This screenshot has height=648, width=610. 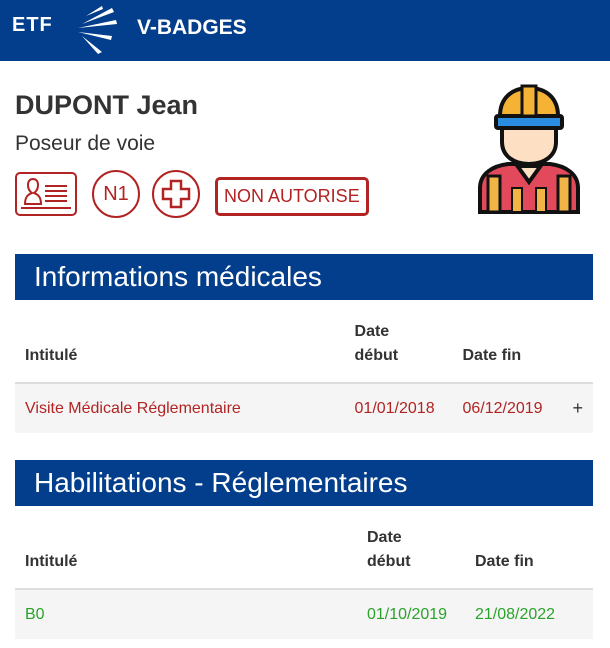 What do you see at coordinates (305, 30) in the screenshot?
I see `top-bar: ETF V-BADGES` at bounding box center [305, 30].